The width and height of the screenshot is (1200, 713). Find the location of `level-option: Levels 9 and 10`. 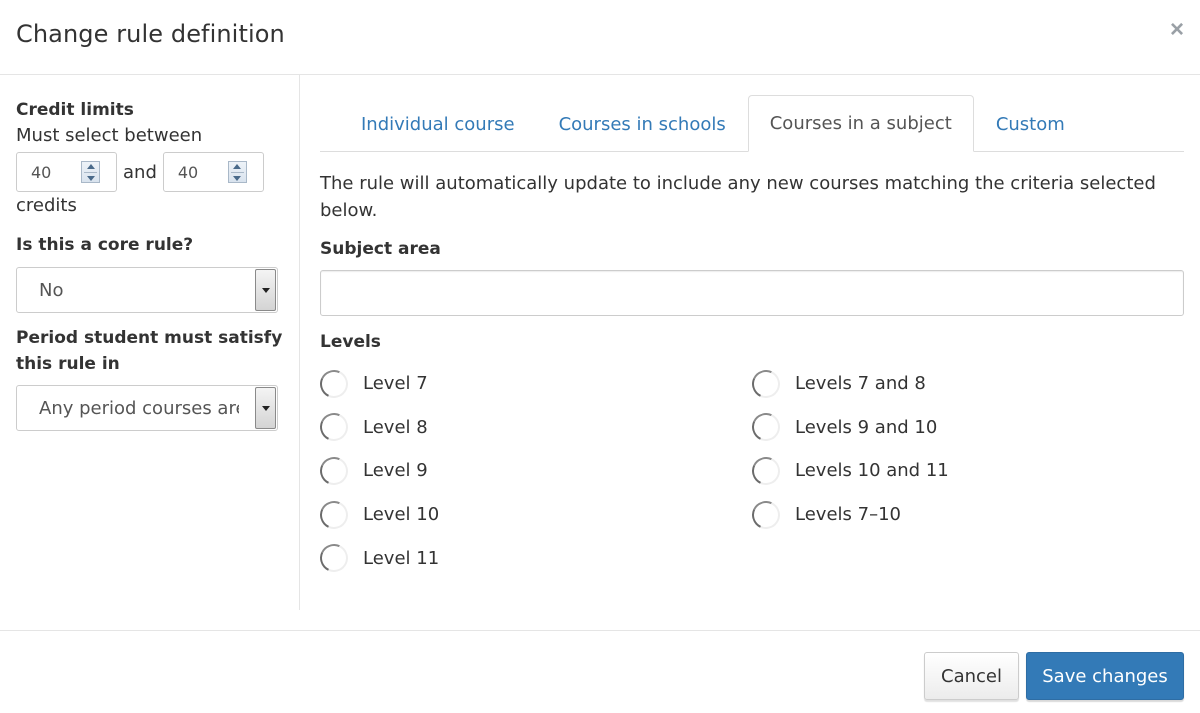

level-option: Levels 9 and 10 is located at coordinates (966, 428).